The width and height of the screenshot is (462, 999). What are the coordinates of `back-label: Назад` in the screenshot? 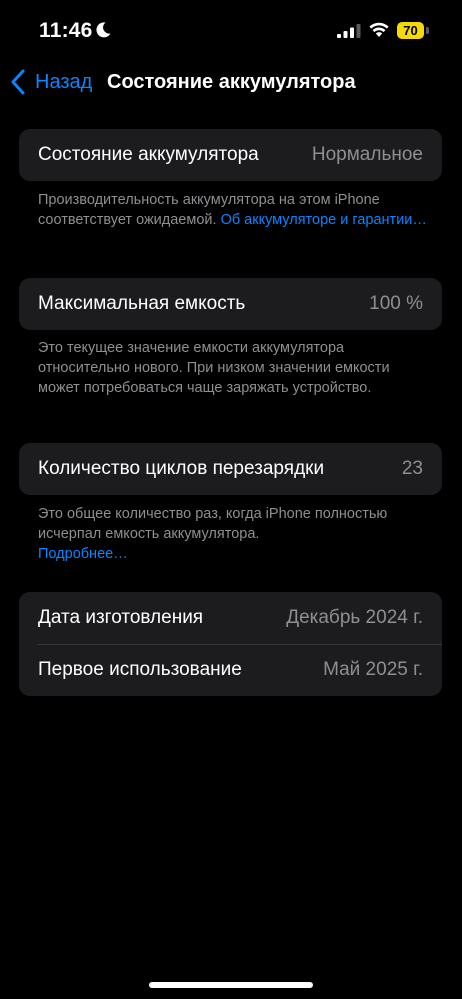 It's located at (64, 81).